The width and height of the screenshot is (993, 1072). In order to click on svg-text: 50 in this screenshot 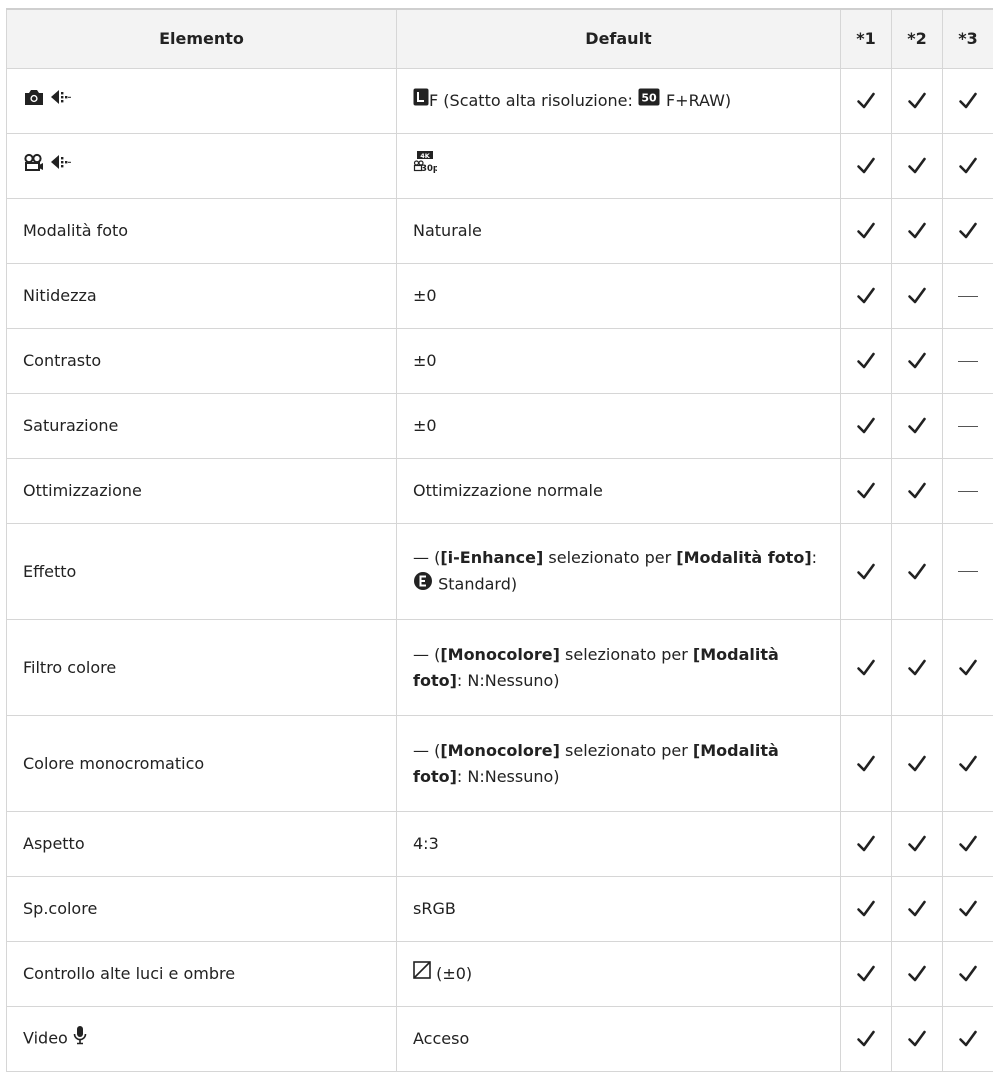, I will do `click(649, 98)`.